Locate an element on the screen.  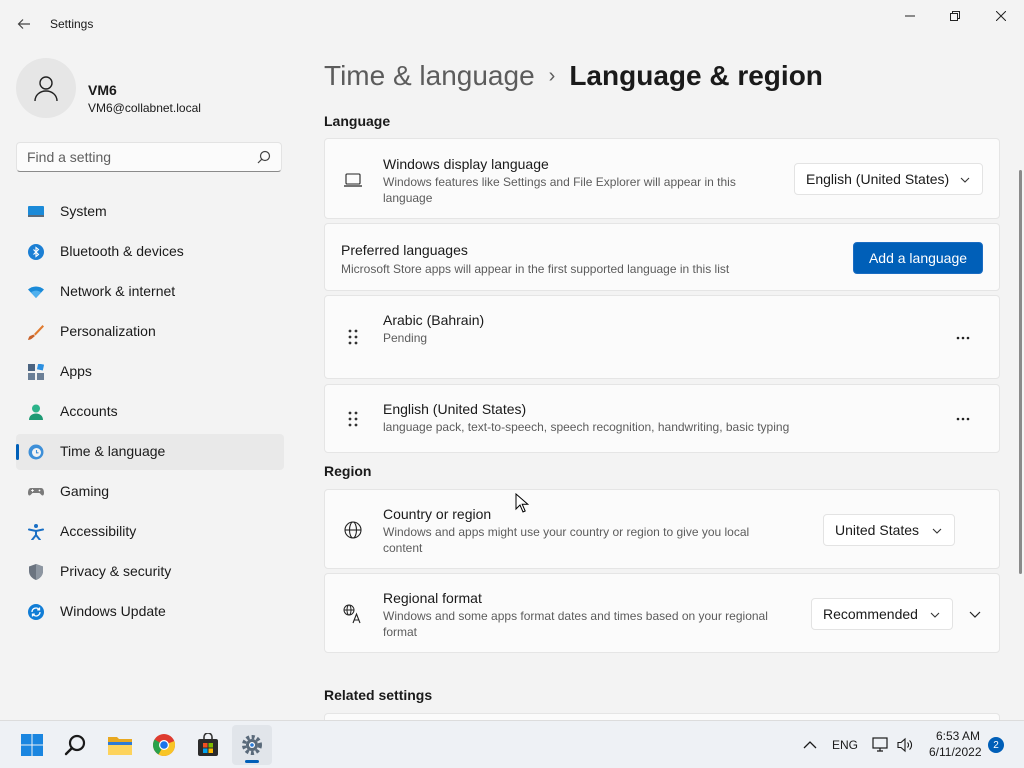
section-title-language: Language is located at coordinates (357, 121).